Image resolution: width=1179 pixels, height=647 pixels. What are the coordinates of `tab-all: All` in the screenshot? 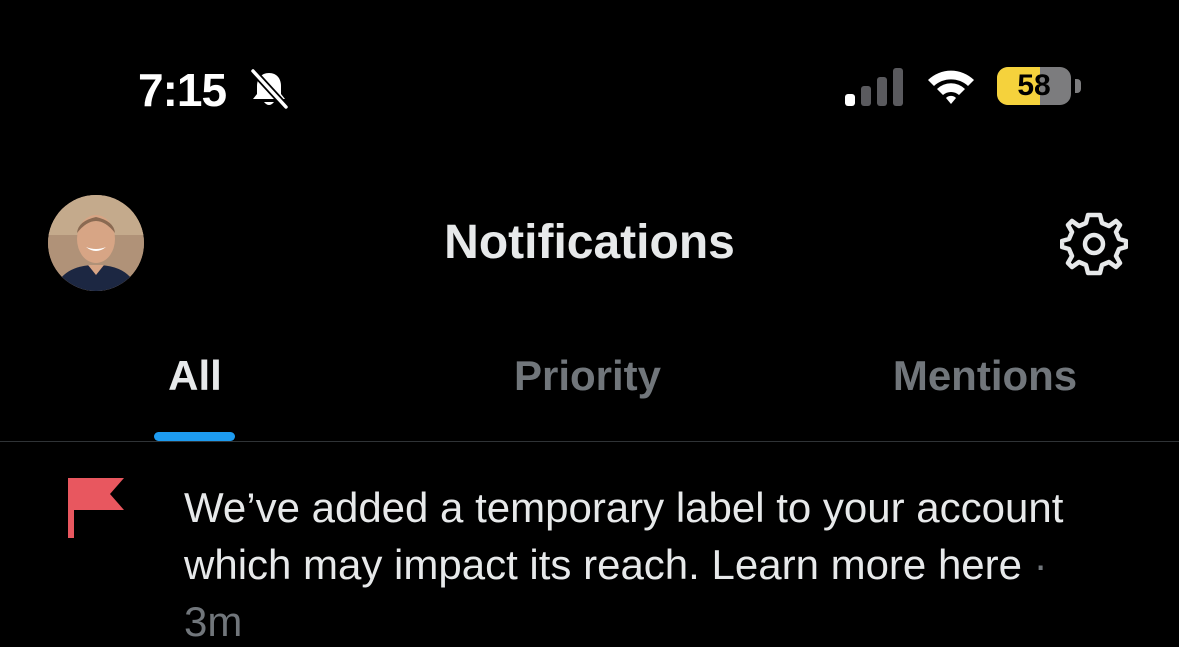 It's located at (195, 376).